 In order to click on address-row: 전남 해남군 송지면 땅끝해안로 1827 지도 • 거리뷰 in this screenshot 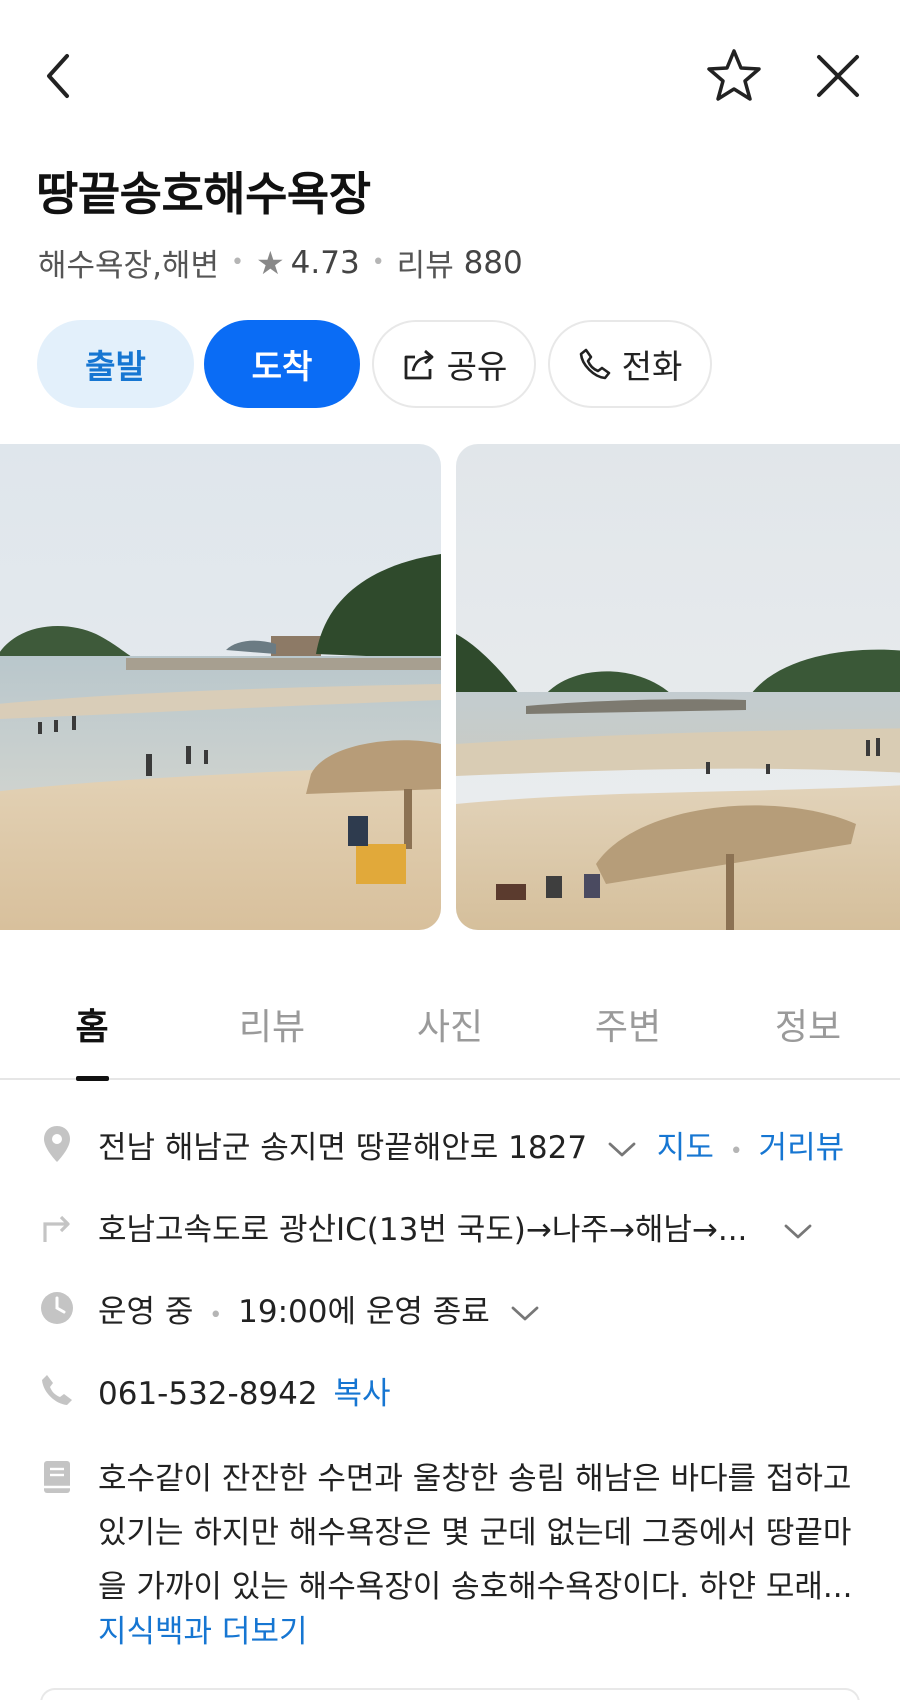, I will do `click(450, 1144)`.